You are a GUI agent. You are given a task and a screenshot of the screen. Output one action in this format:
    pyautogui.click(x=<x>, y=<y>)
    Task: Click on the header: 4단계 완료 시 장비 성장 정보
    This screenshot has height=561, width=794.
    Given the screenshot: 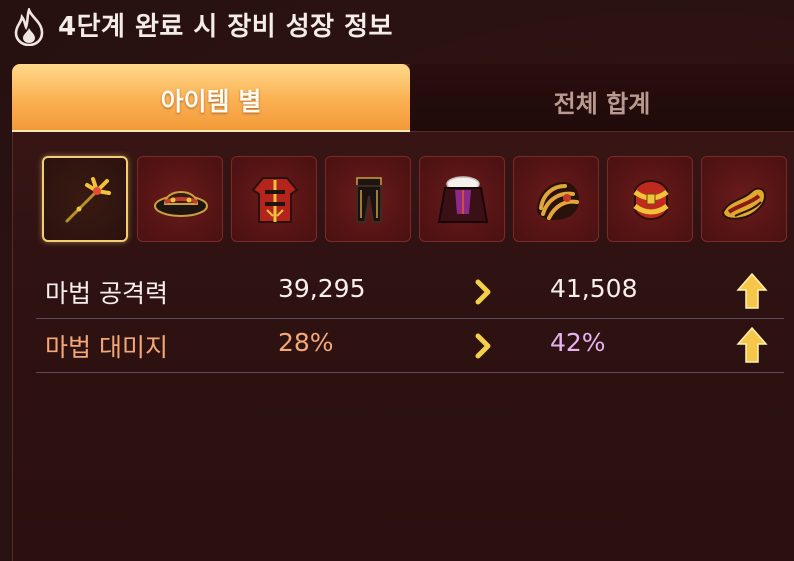 What is the action you would take?
    pyautogui.click(x=397, y=26)
    